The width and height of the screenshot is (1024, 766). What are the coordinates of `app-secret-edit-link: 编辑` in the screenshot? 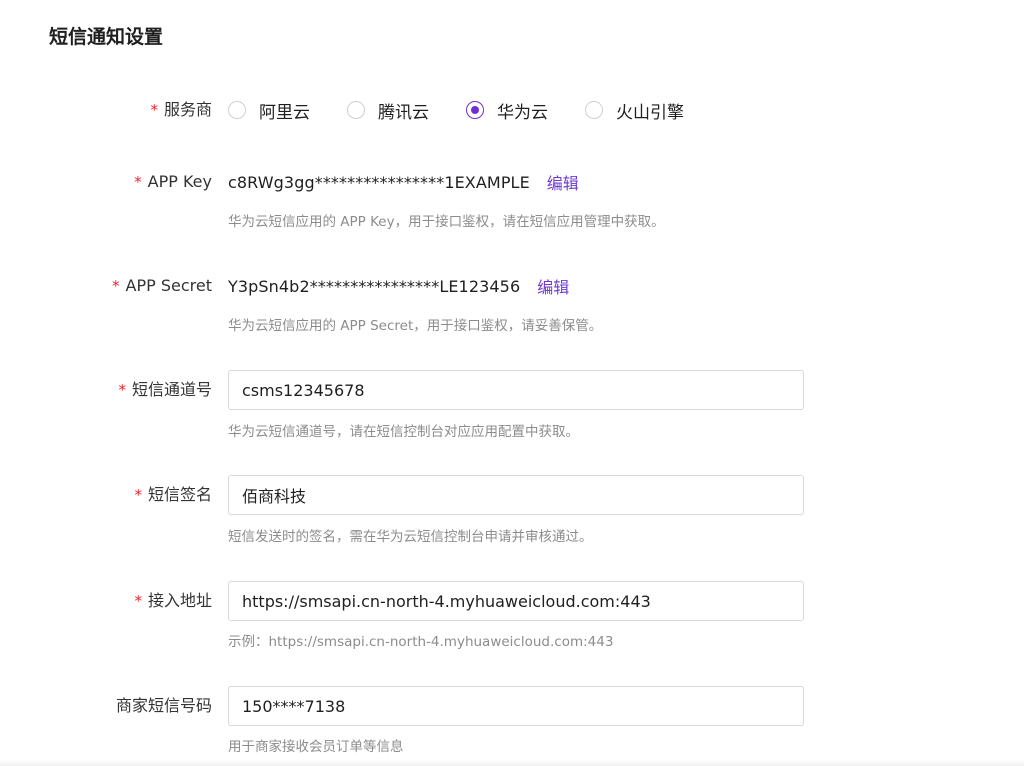 It's located at (553, 286).